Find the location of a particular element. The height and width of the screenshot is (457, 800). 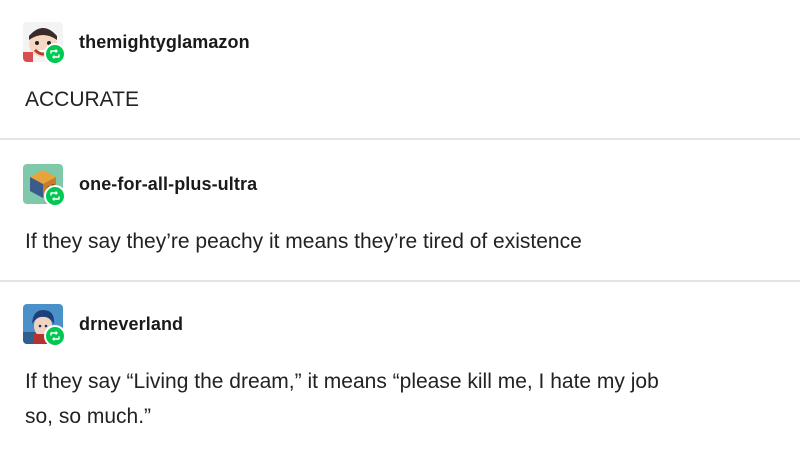

post-header: themightyglamazon is located at coordinates (136, 43).